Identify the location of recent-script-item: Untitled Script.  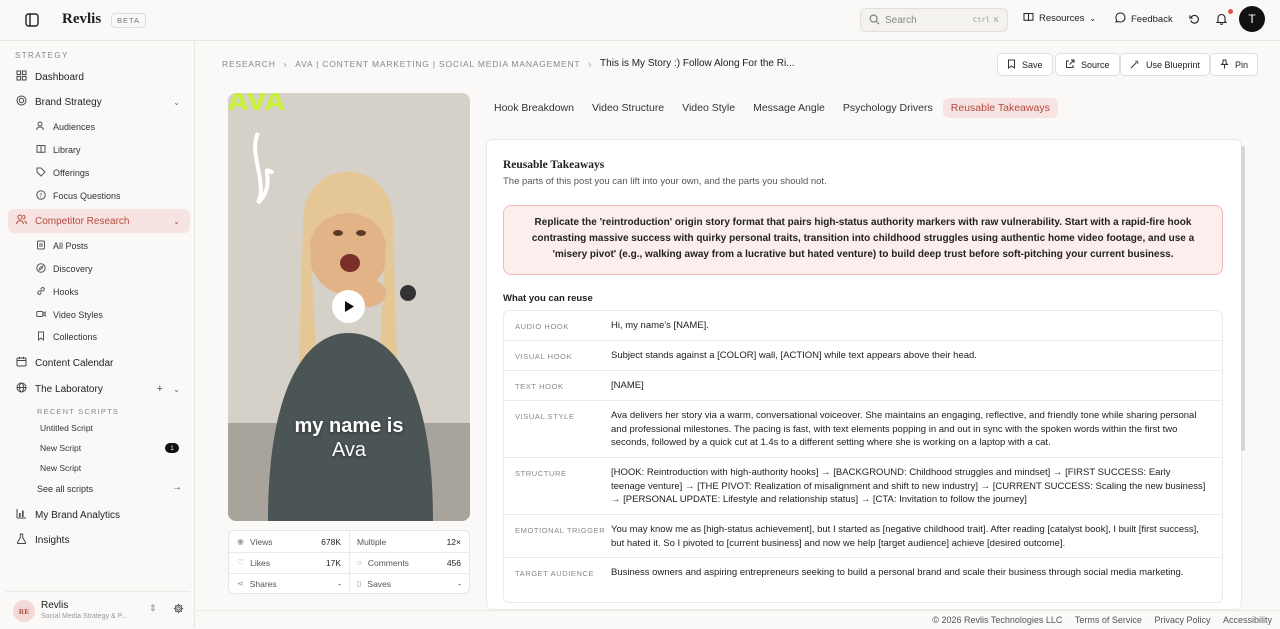
(66, 428).